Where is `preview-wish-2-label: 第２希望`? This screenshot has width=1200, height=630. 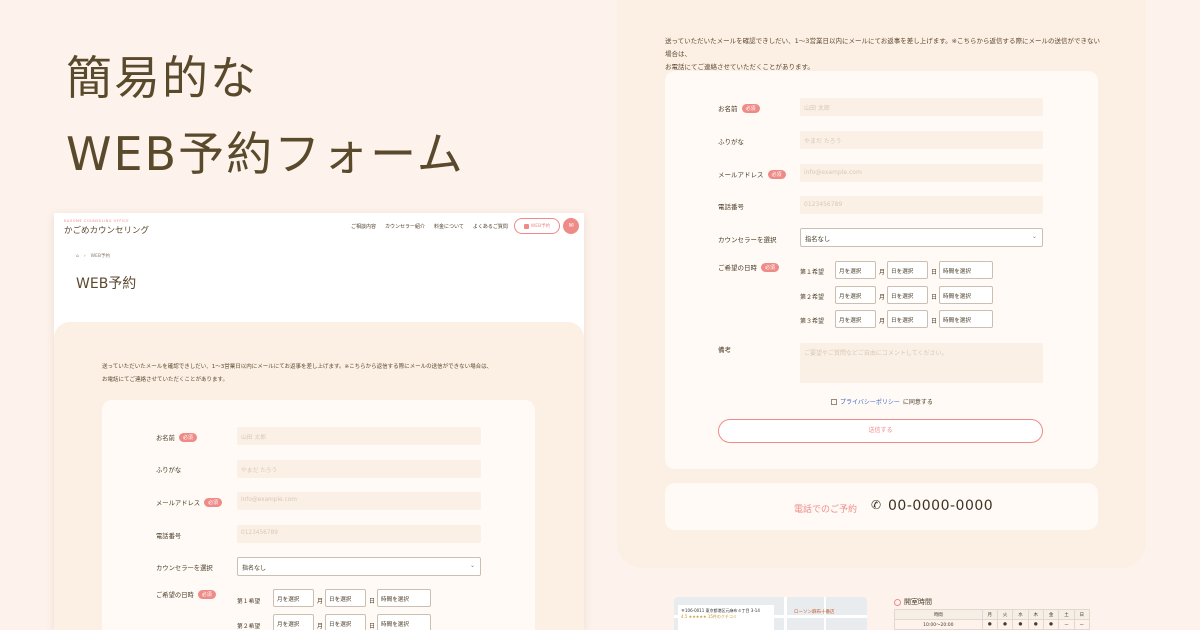 preview-wish-2-label: 第２希望 is located at coordinates (249, 627).